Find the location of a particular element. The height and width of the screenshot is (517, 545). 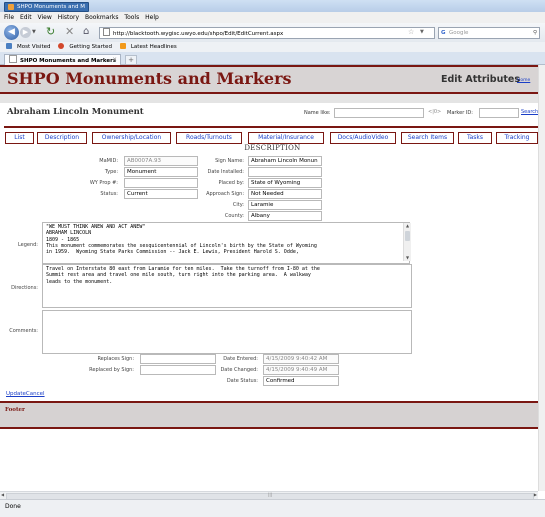

bookmark-star-icon: ☆ is located at coordinates (411, 32).